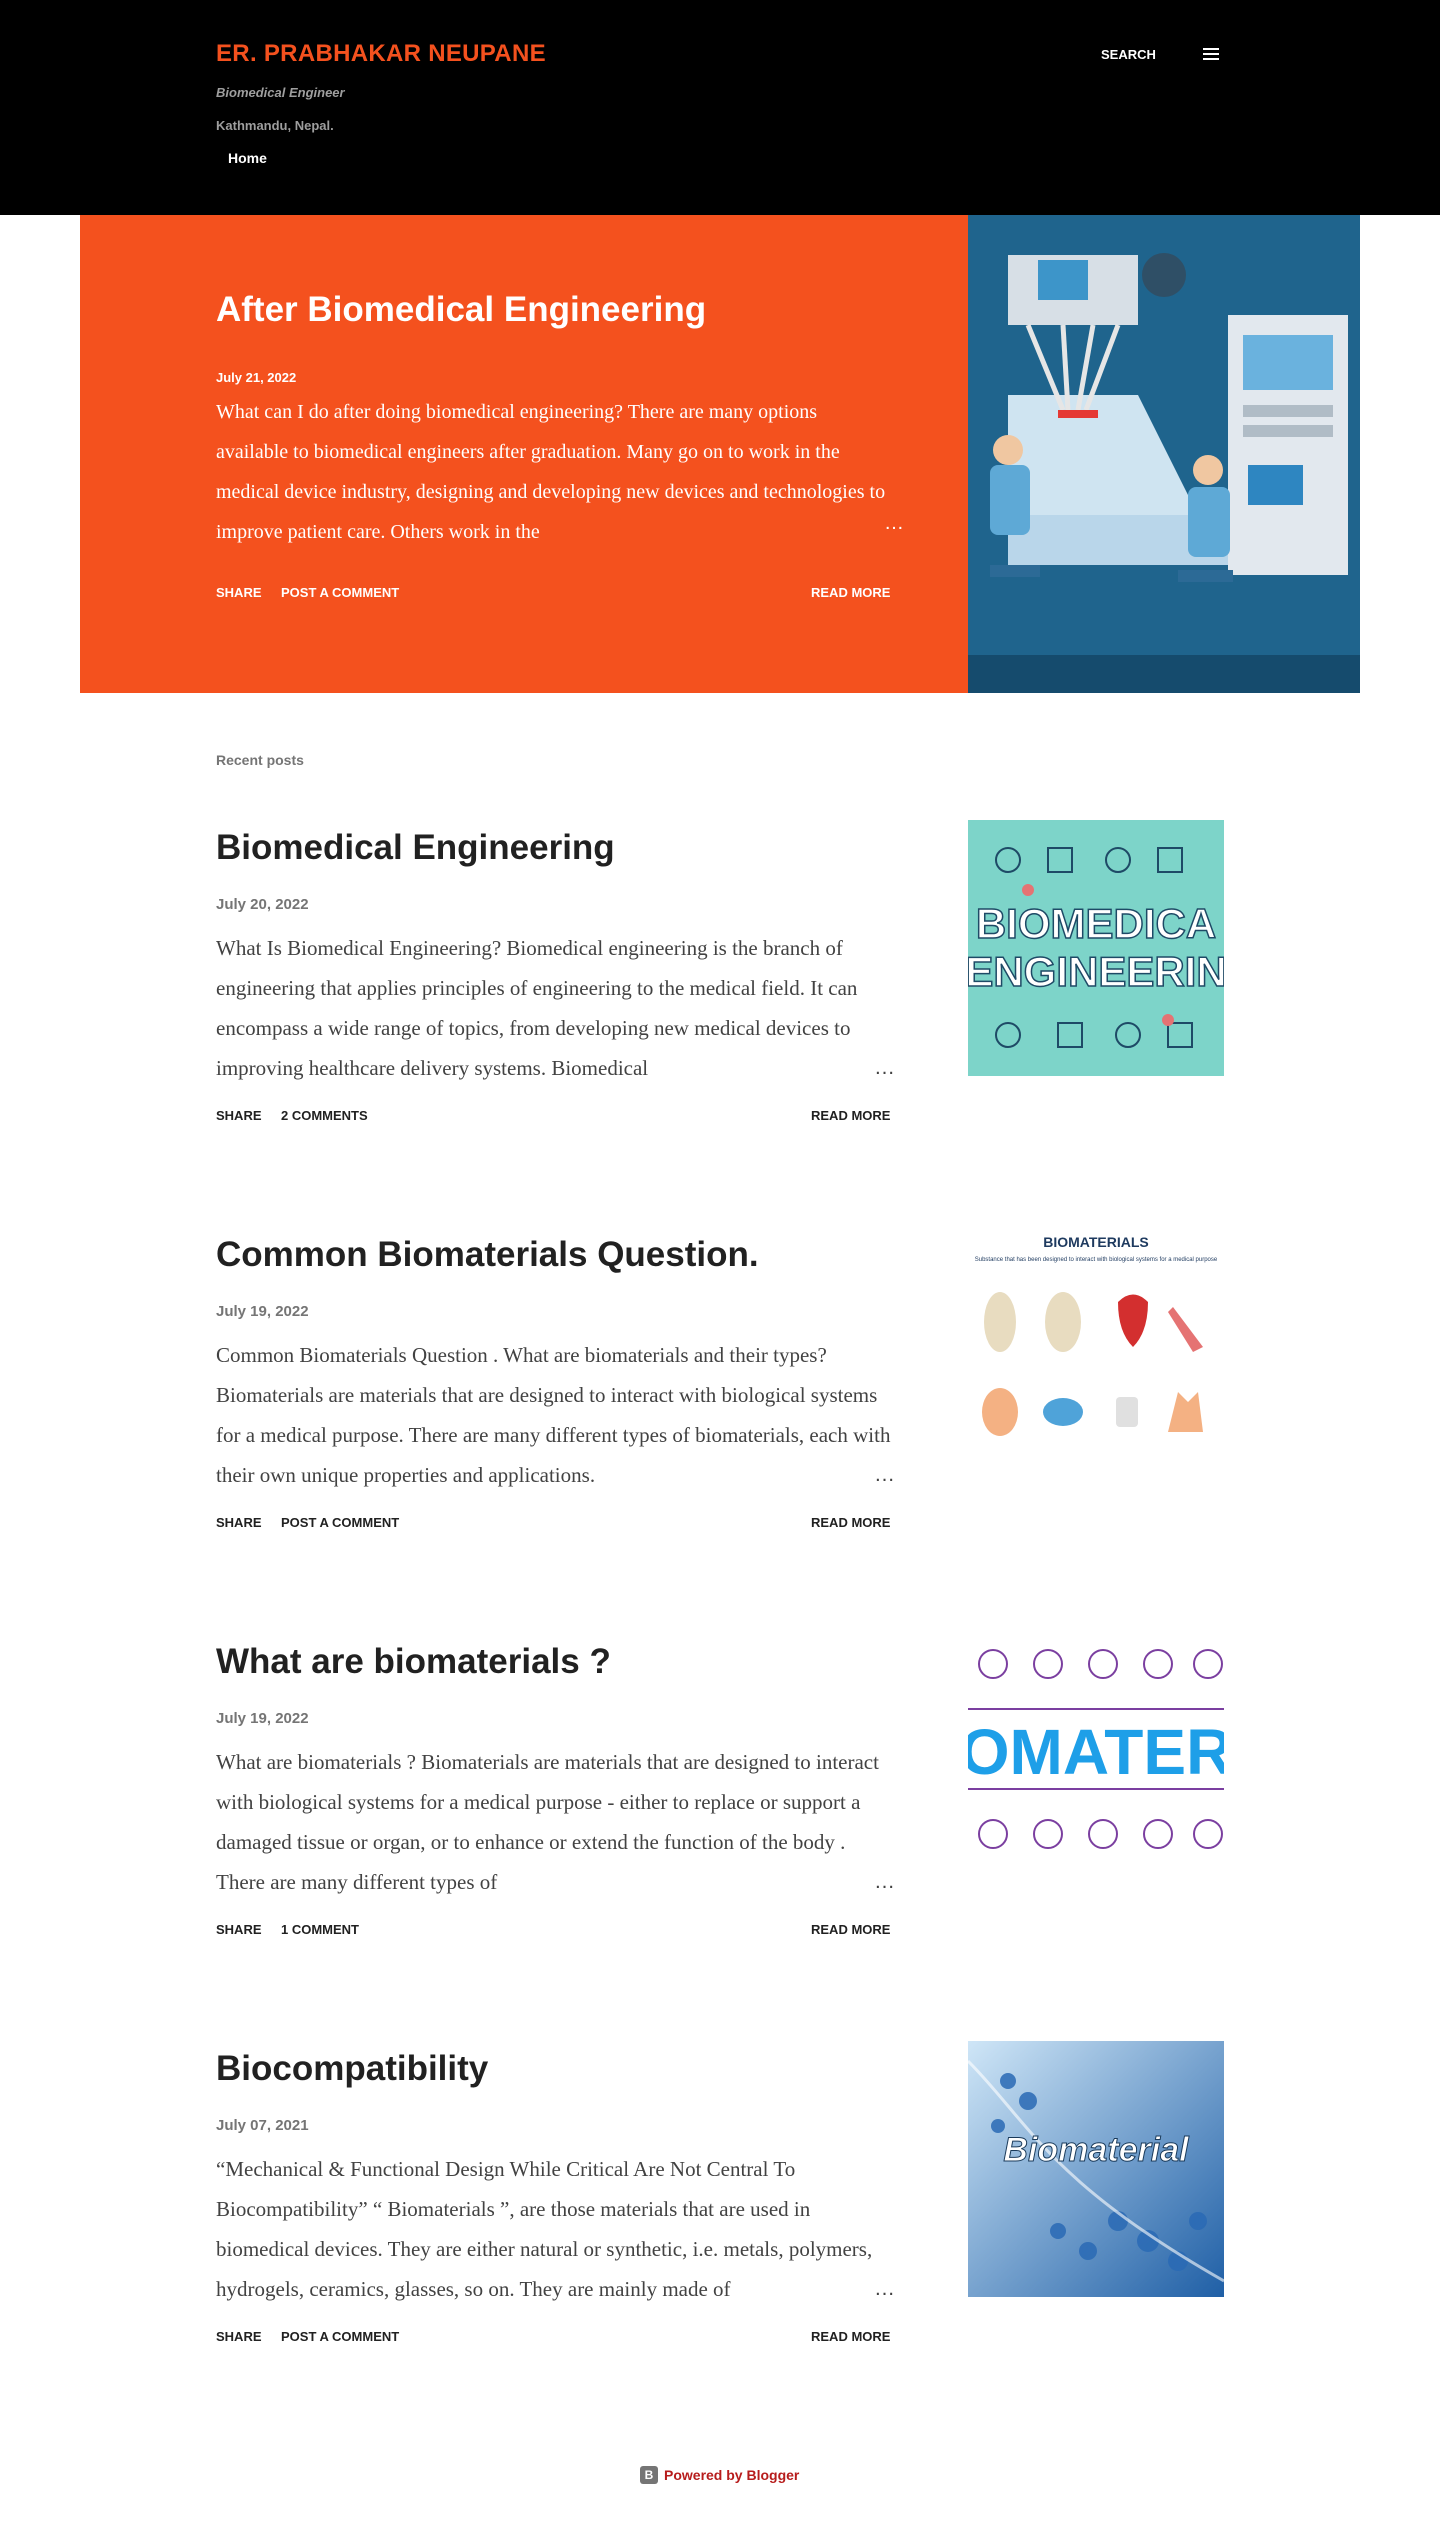 The width and height of the screenshot is (1440, 2533). I want to click on post-date: July 20, 2022, so click(262, 904).